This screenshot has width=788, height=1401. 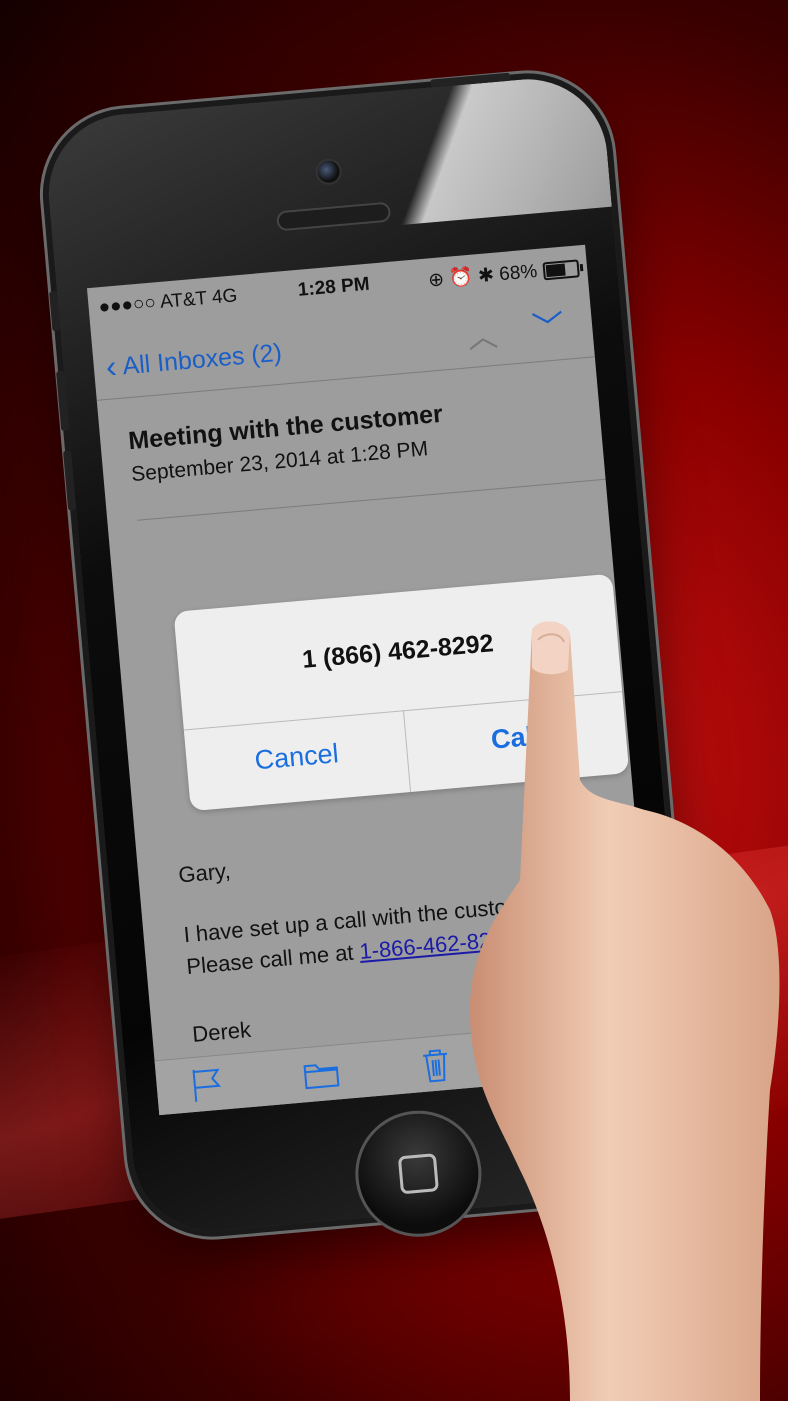 I want to click on header-divider, so click(x=371, y=499).